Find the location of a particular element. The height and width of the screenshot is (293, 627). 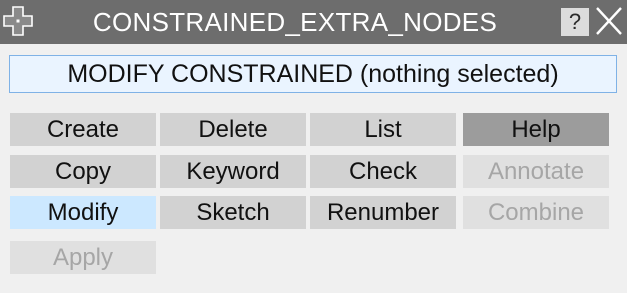

close-x-icon is located at coordinates (609, 21).